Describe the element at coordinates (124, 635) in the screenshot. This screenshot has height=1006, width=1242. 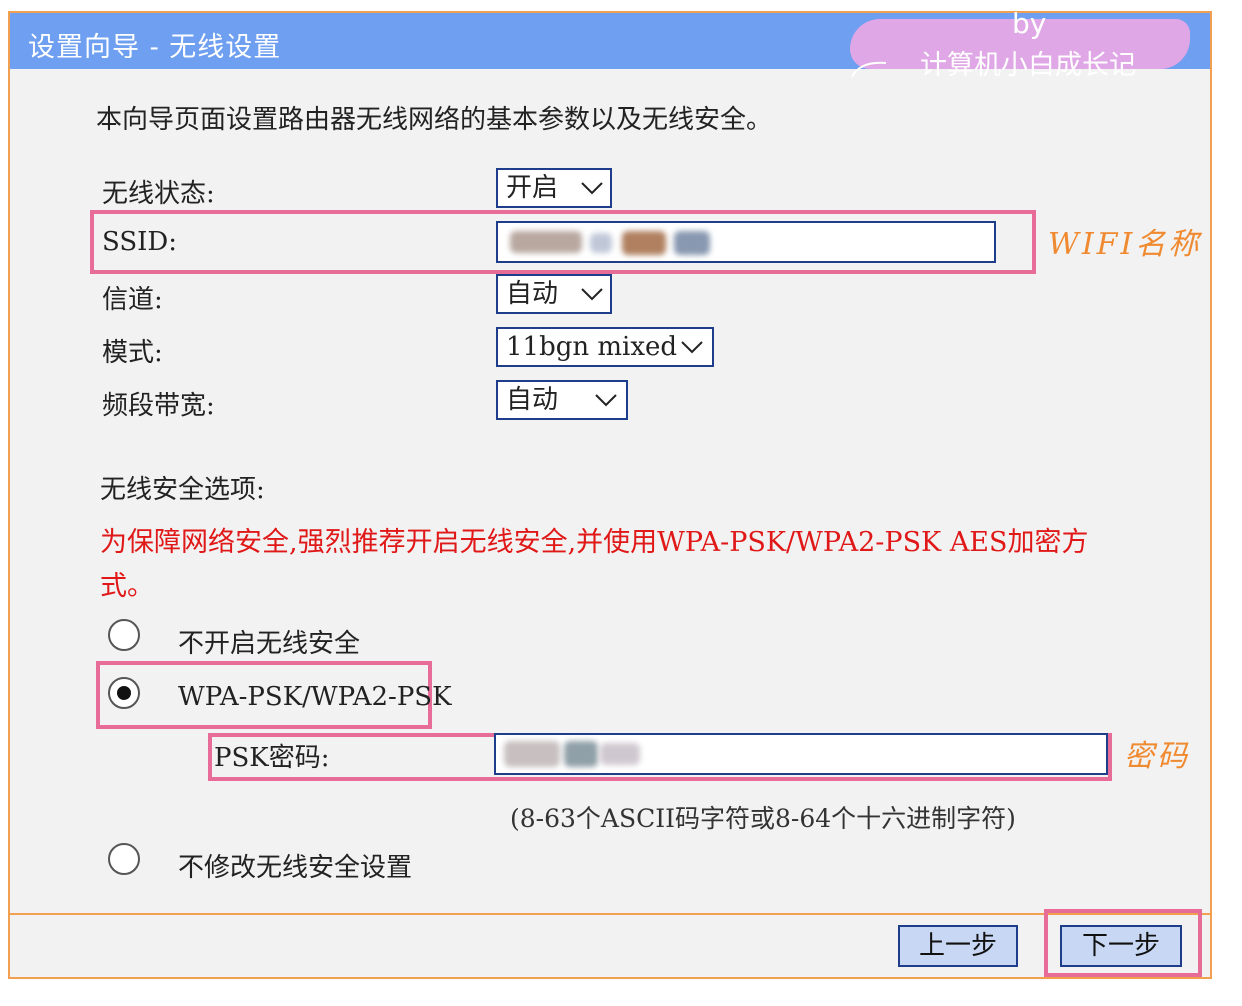
I see `radio-disable-security` at that location.